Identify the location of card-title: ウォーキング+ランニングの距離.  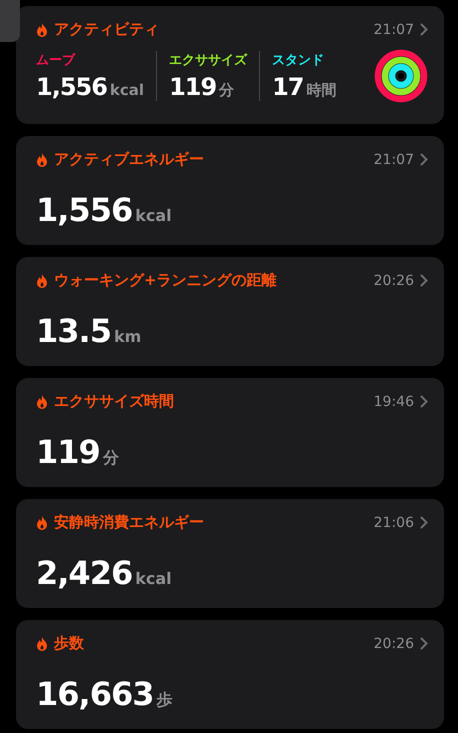
(166, 280).